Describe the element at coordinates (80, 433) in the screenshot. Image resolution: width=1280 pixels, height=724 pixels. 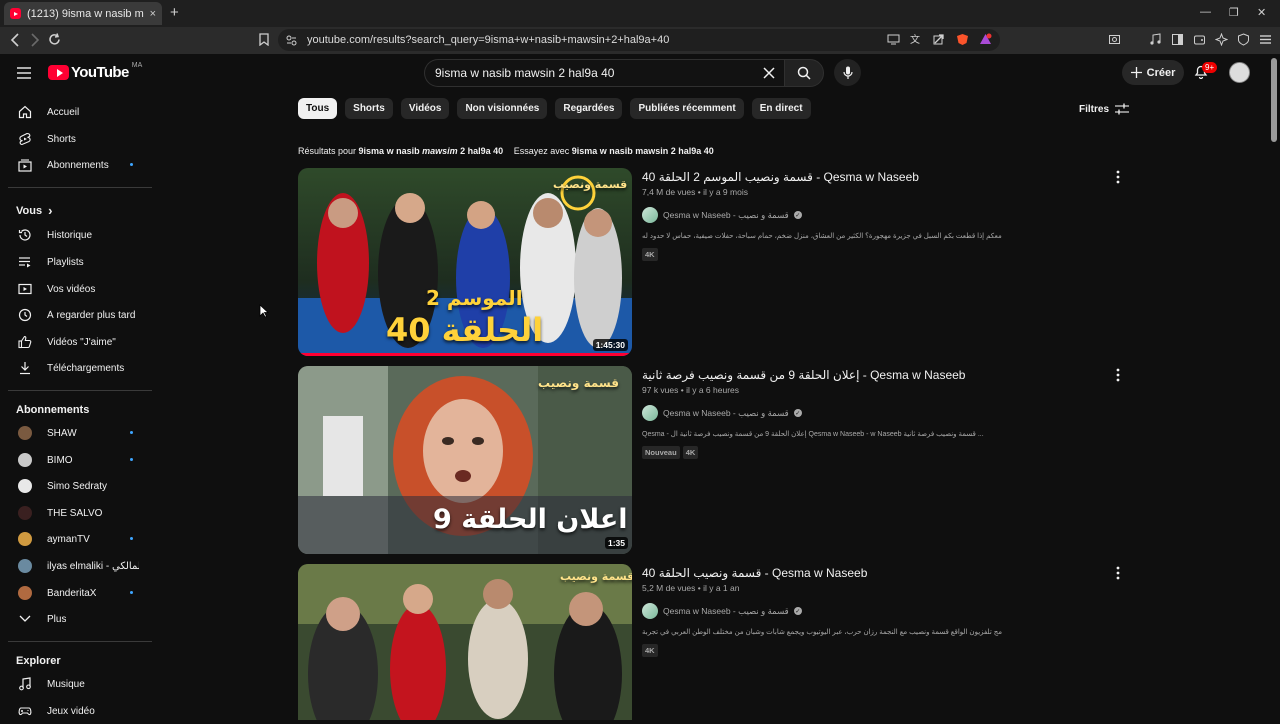
I see `sidebar-subscription-shaw: SHAW` at that location.